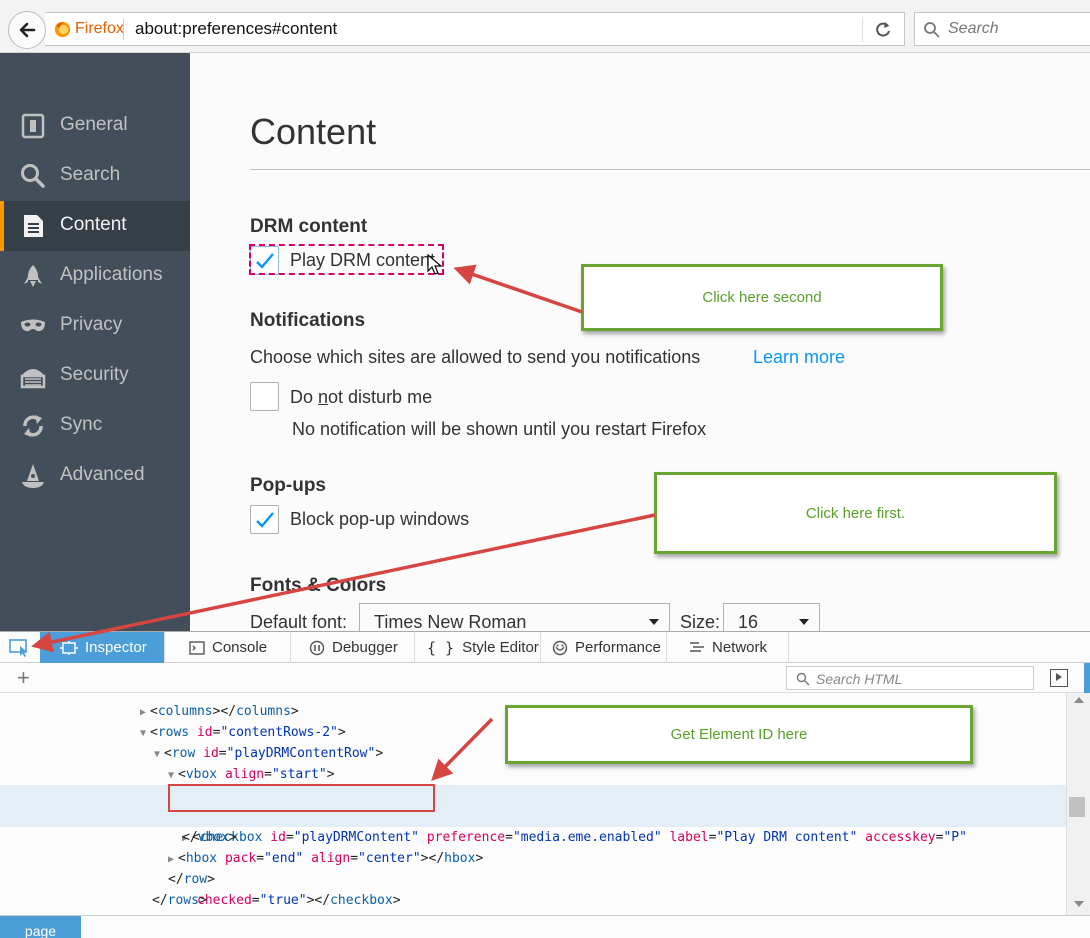 Image resolution: width=1090 pixels, height=938 pixels. What do you see at coordinates (533, 697) in the screenshot?
I see `markup-line-cut-off` at bounding box center [533, 697].